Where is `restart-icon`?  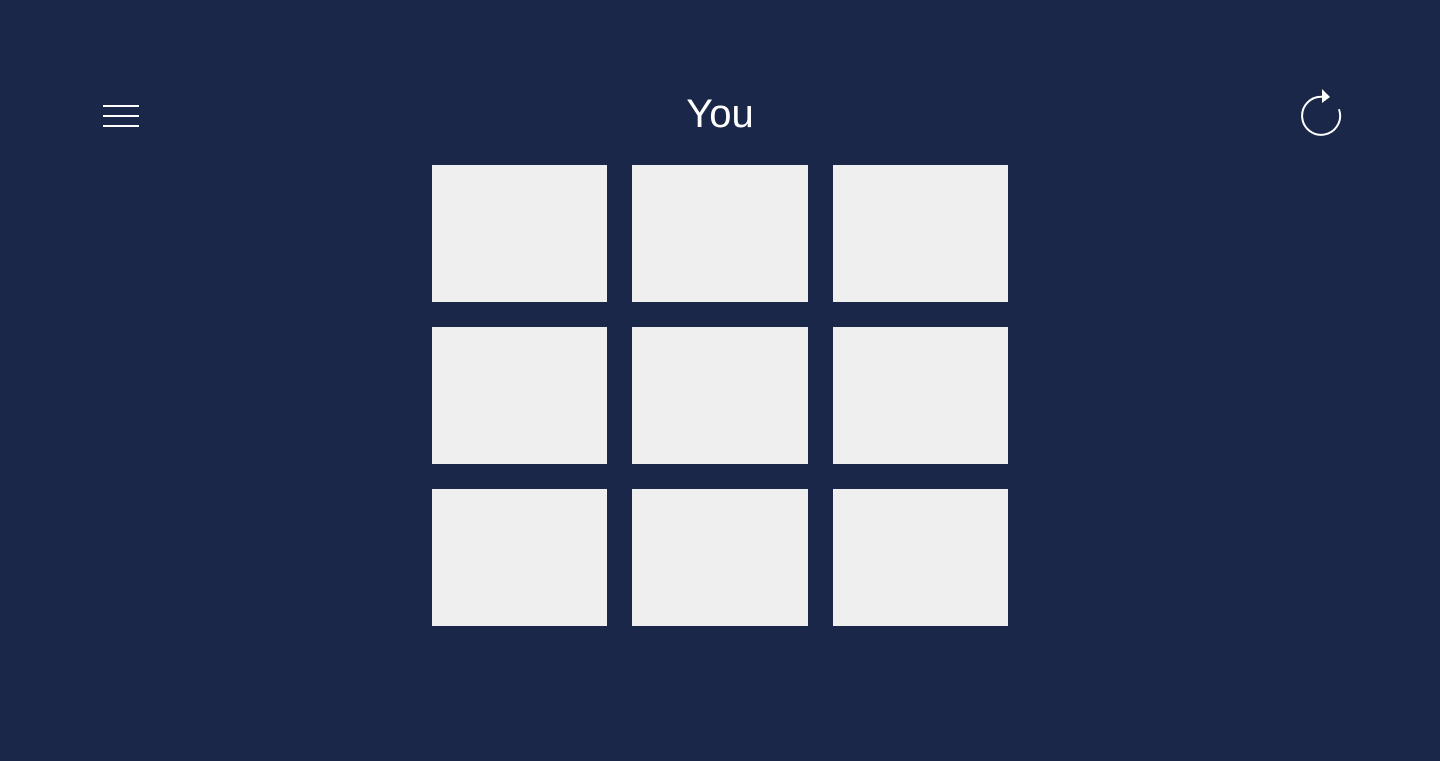 restart-icon is located at coordinates (1320, 112).